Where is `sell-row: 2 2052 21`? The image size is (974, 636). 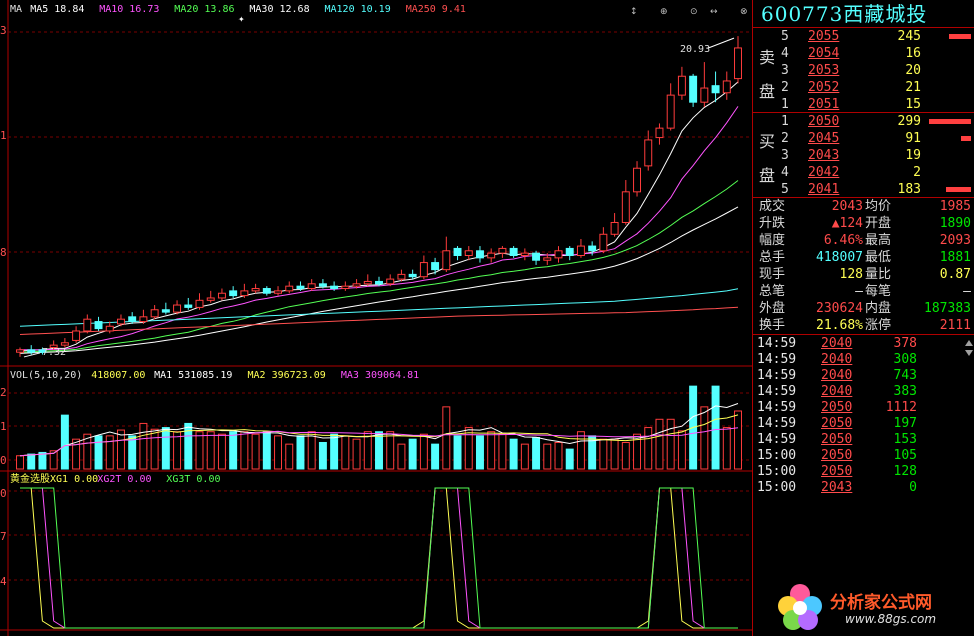 sell-row: 2 2052 21 is located at coordinates (863, 87).